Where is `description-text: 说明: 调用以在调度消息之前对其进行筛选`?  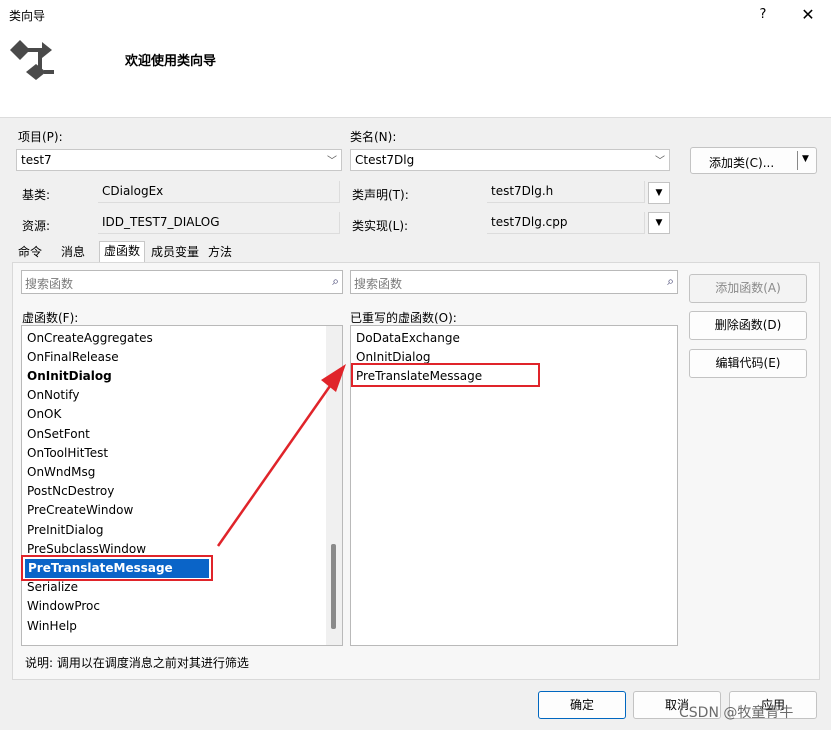
description-text: 说明: 调用以在调度消息之前对其进行筛选 is located at coordinates (137, 663).